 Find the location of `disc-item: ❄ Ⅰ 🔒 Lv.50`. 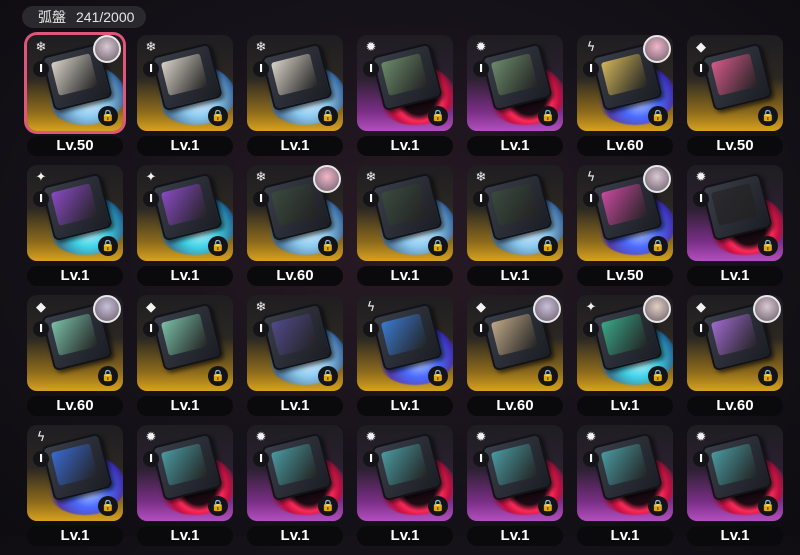

disc-item: ❄ Ⅰ 🔒 Lv.50 is located at coordinates (76, 100).